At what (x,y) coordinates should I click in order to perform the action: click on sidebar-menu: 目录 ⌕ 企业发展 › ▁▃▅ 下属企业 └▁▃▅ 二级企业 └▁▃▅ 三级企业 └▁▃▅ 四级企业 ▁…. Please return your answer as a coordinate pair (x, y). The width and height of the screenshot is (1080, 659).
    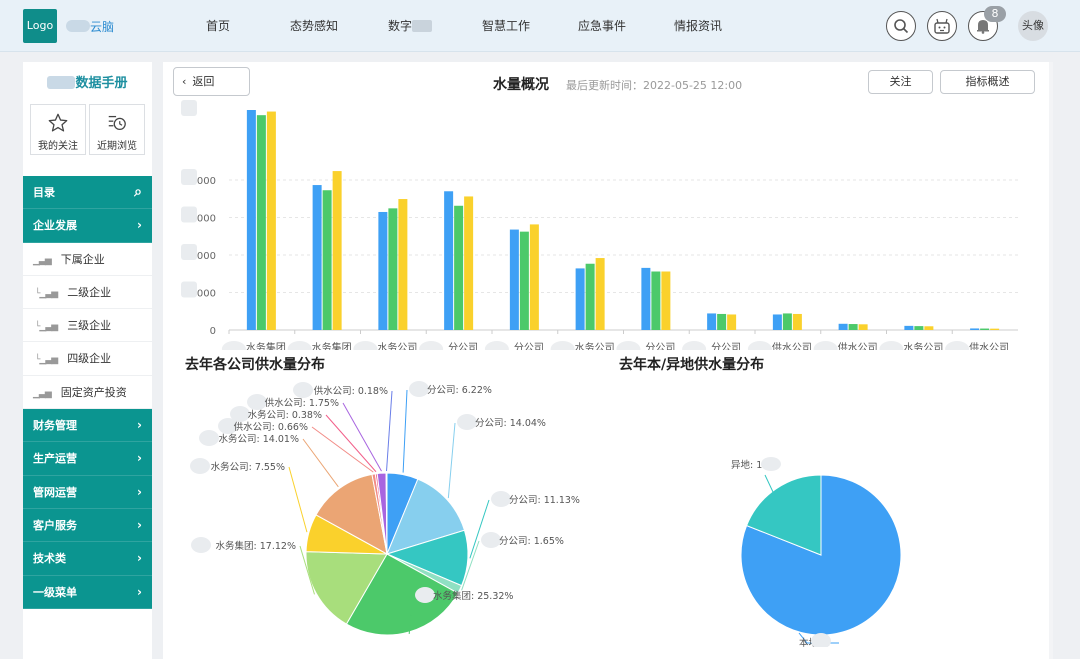
    Looking at the image, I should click on (87, 392).